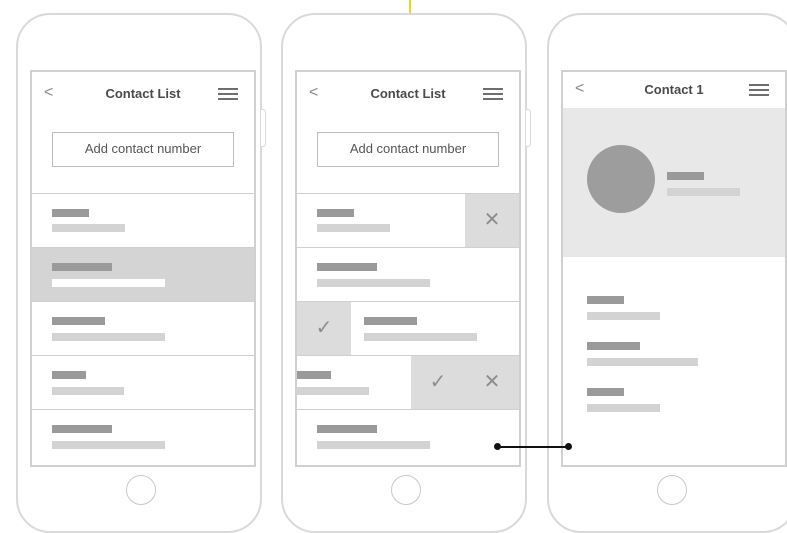 Image resolution: width=787 pixels, height=533 pixels. I want to click on profile-header, so click(674, 182).